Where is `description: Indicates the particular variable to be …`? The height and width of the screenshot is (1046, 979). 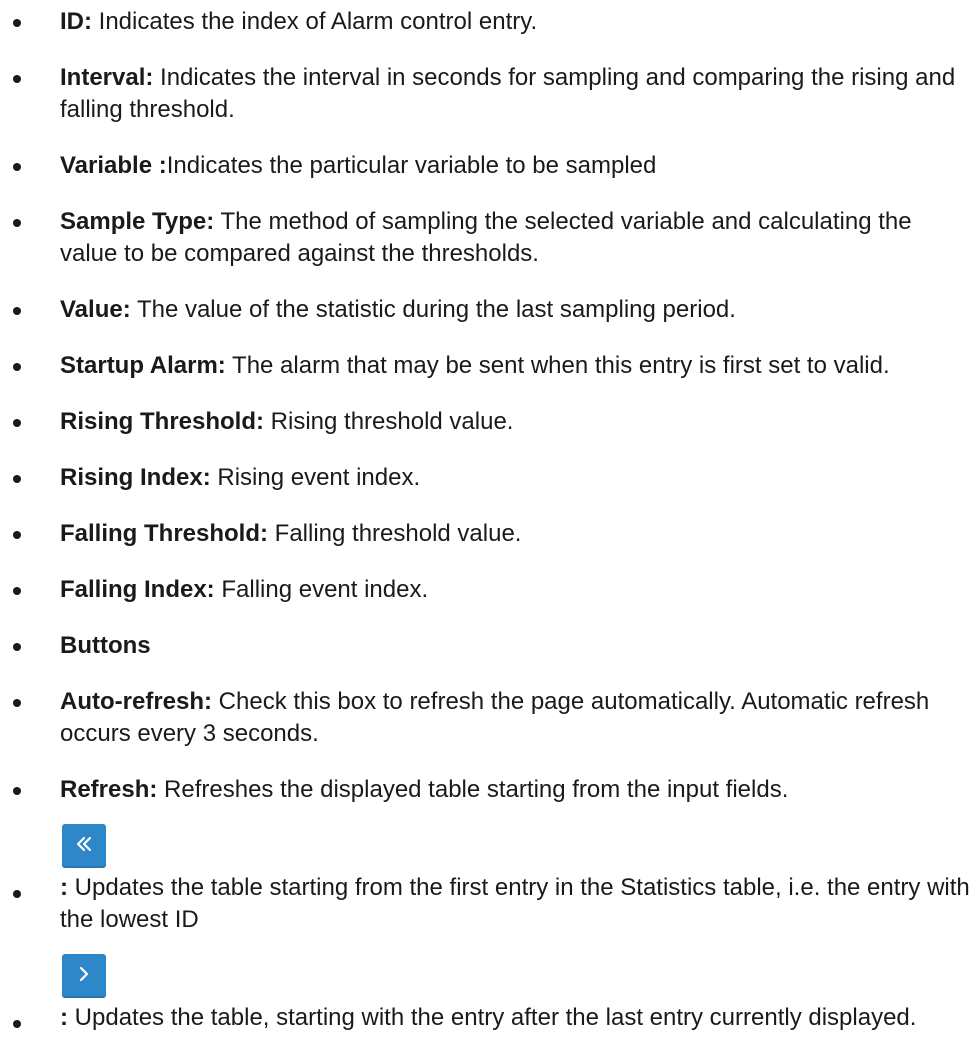
description: Indicates the particular variable to be … is located at coordinates (411, 165).